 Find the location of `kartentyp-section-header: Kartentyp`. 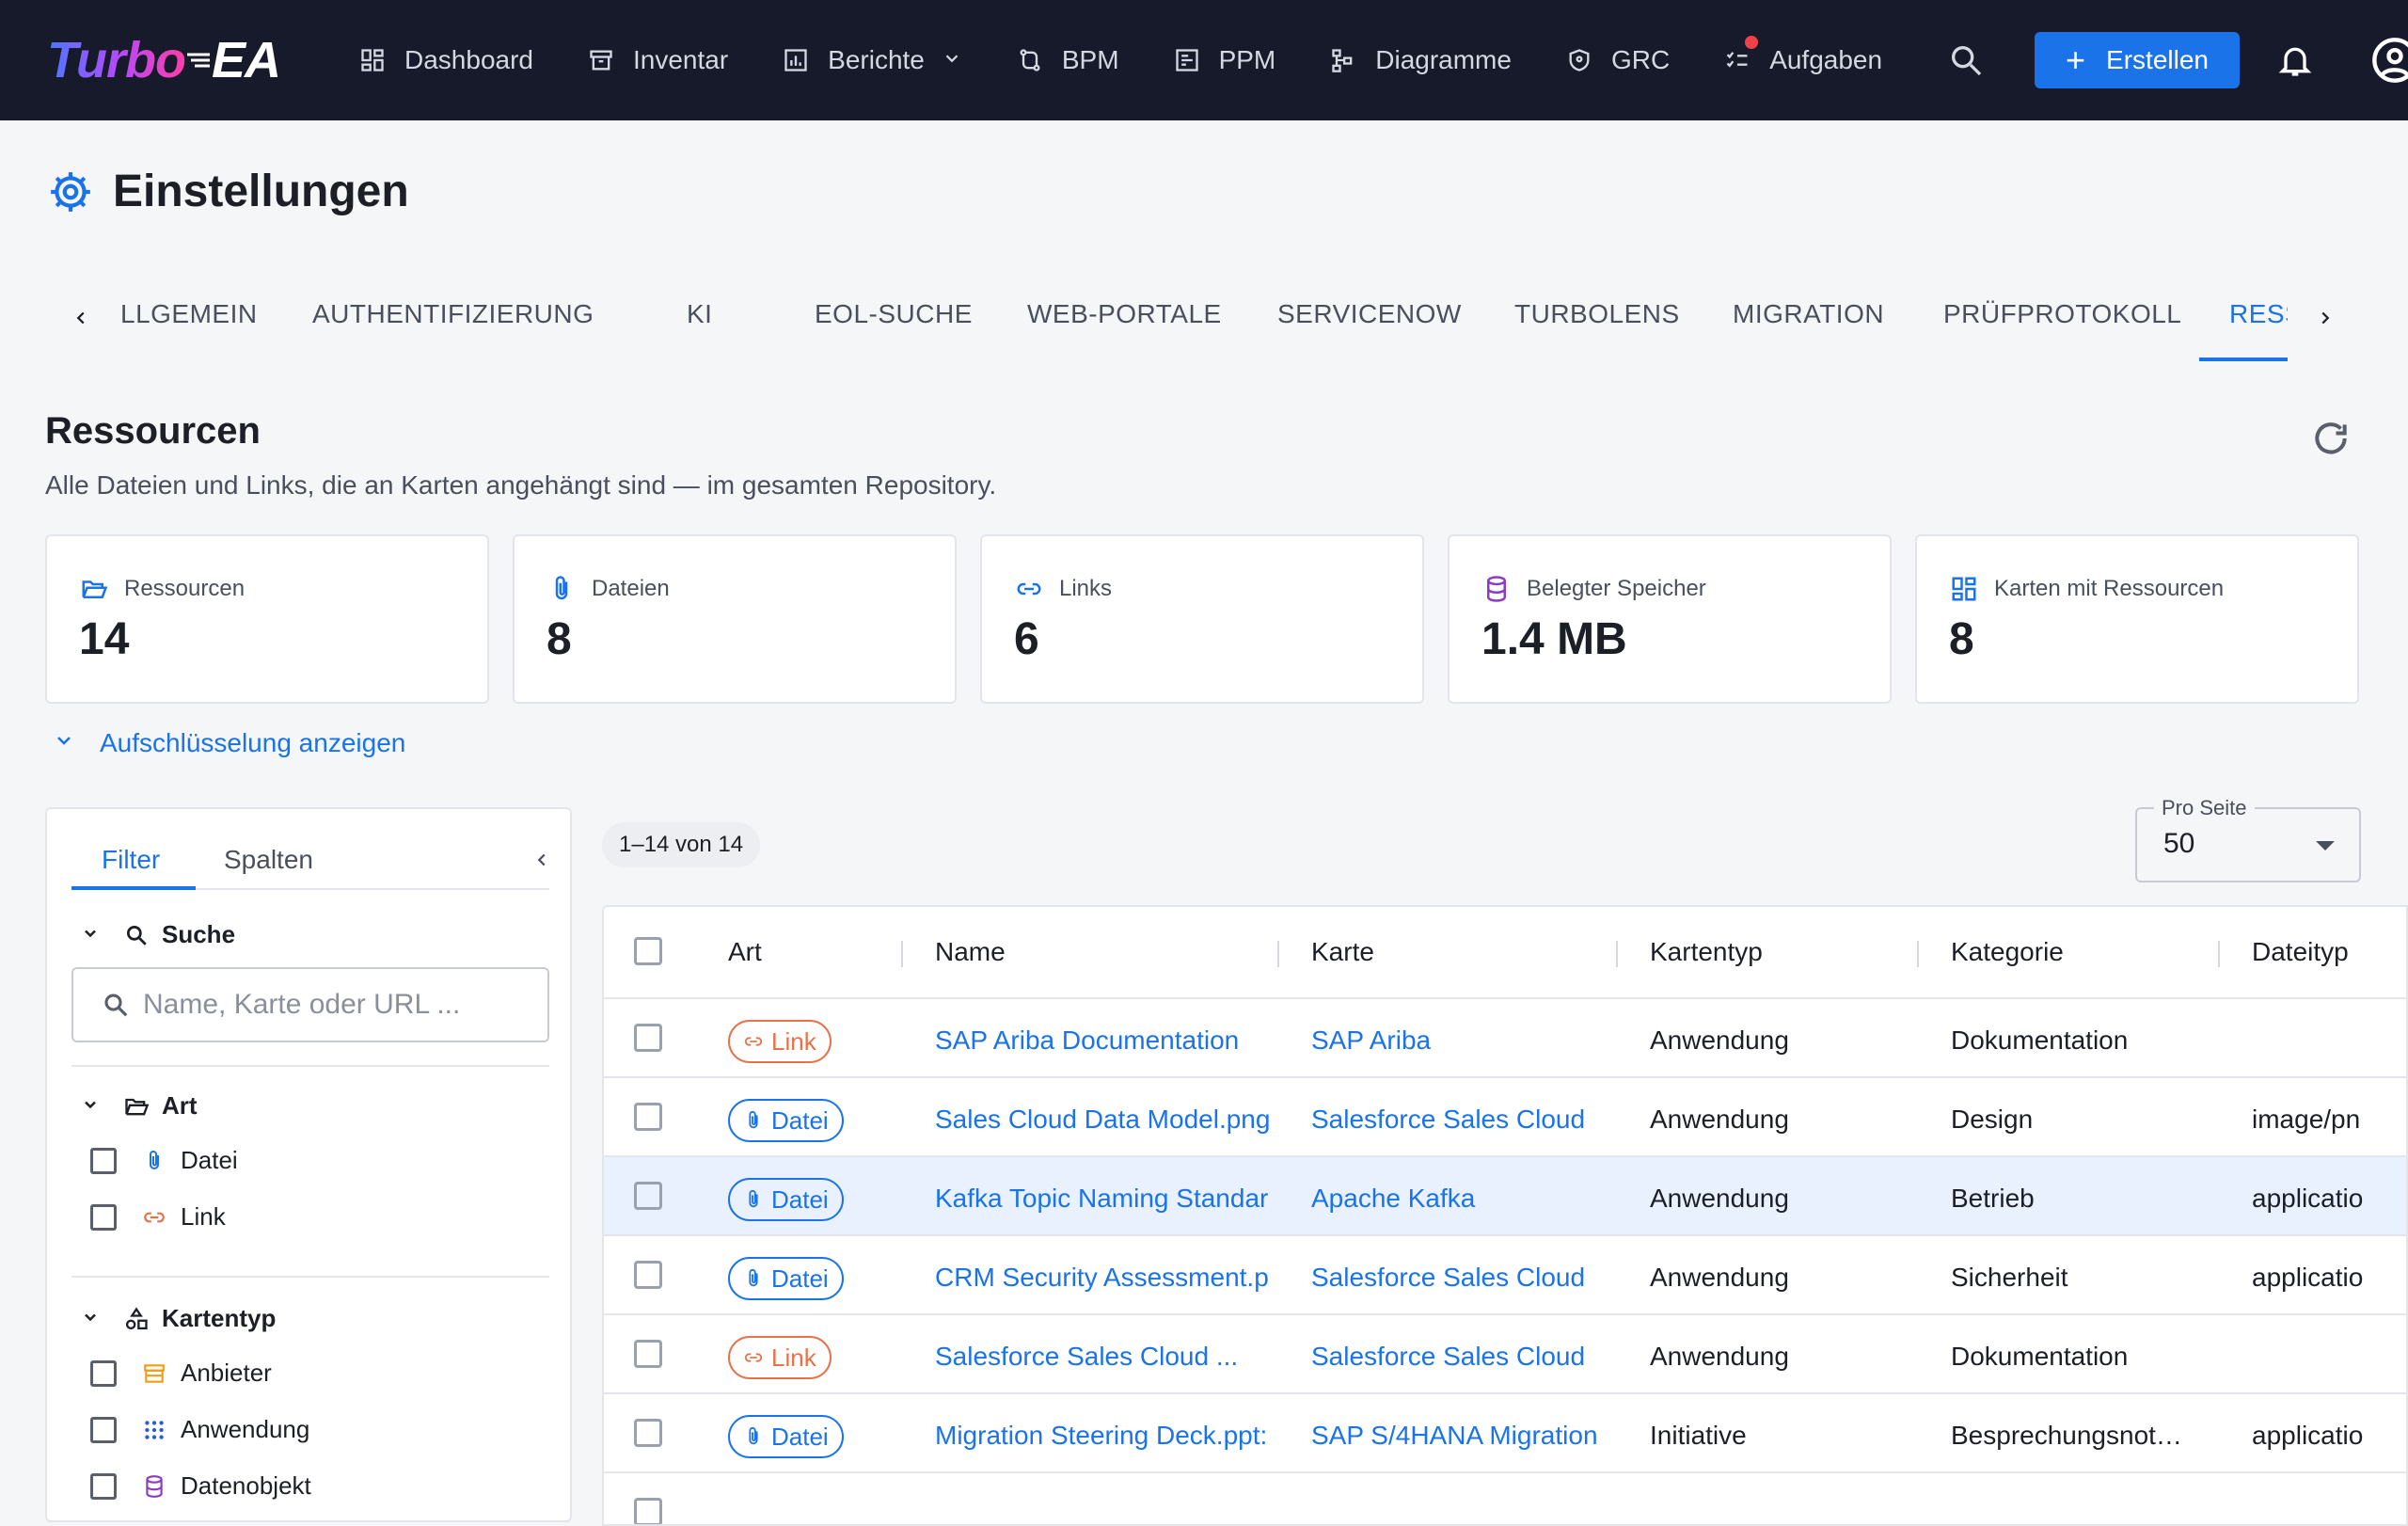

kartentyp-section-header: Kartentyp is located at coordinates (179, 1318).